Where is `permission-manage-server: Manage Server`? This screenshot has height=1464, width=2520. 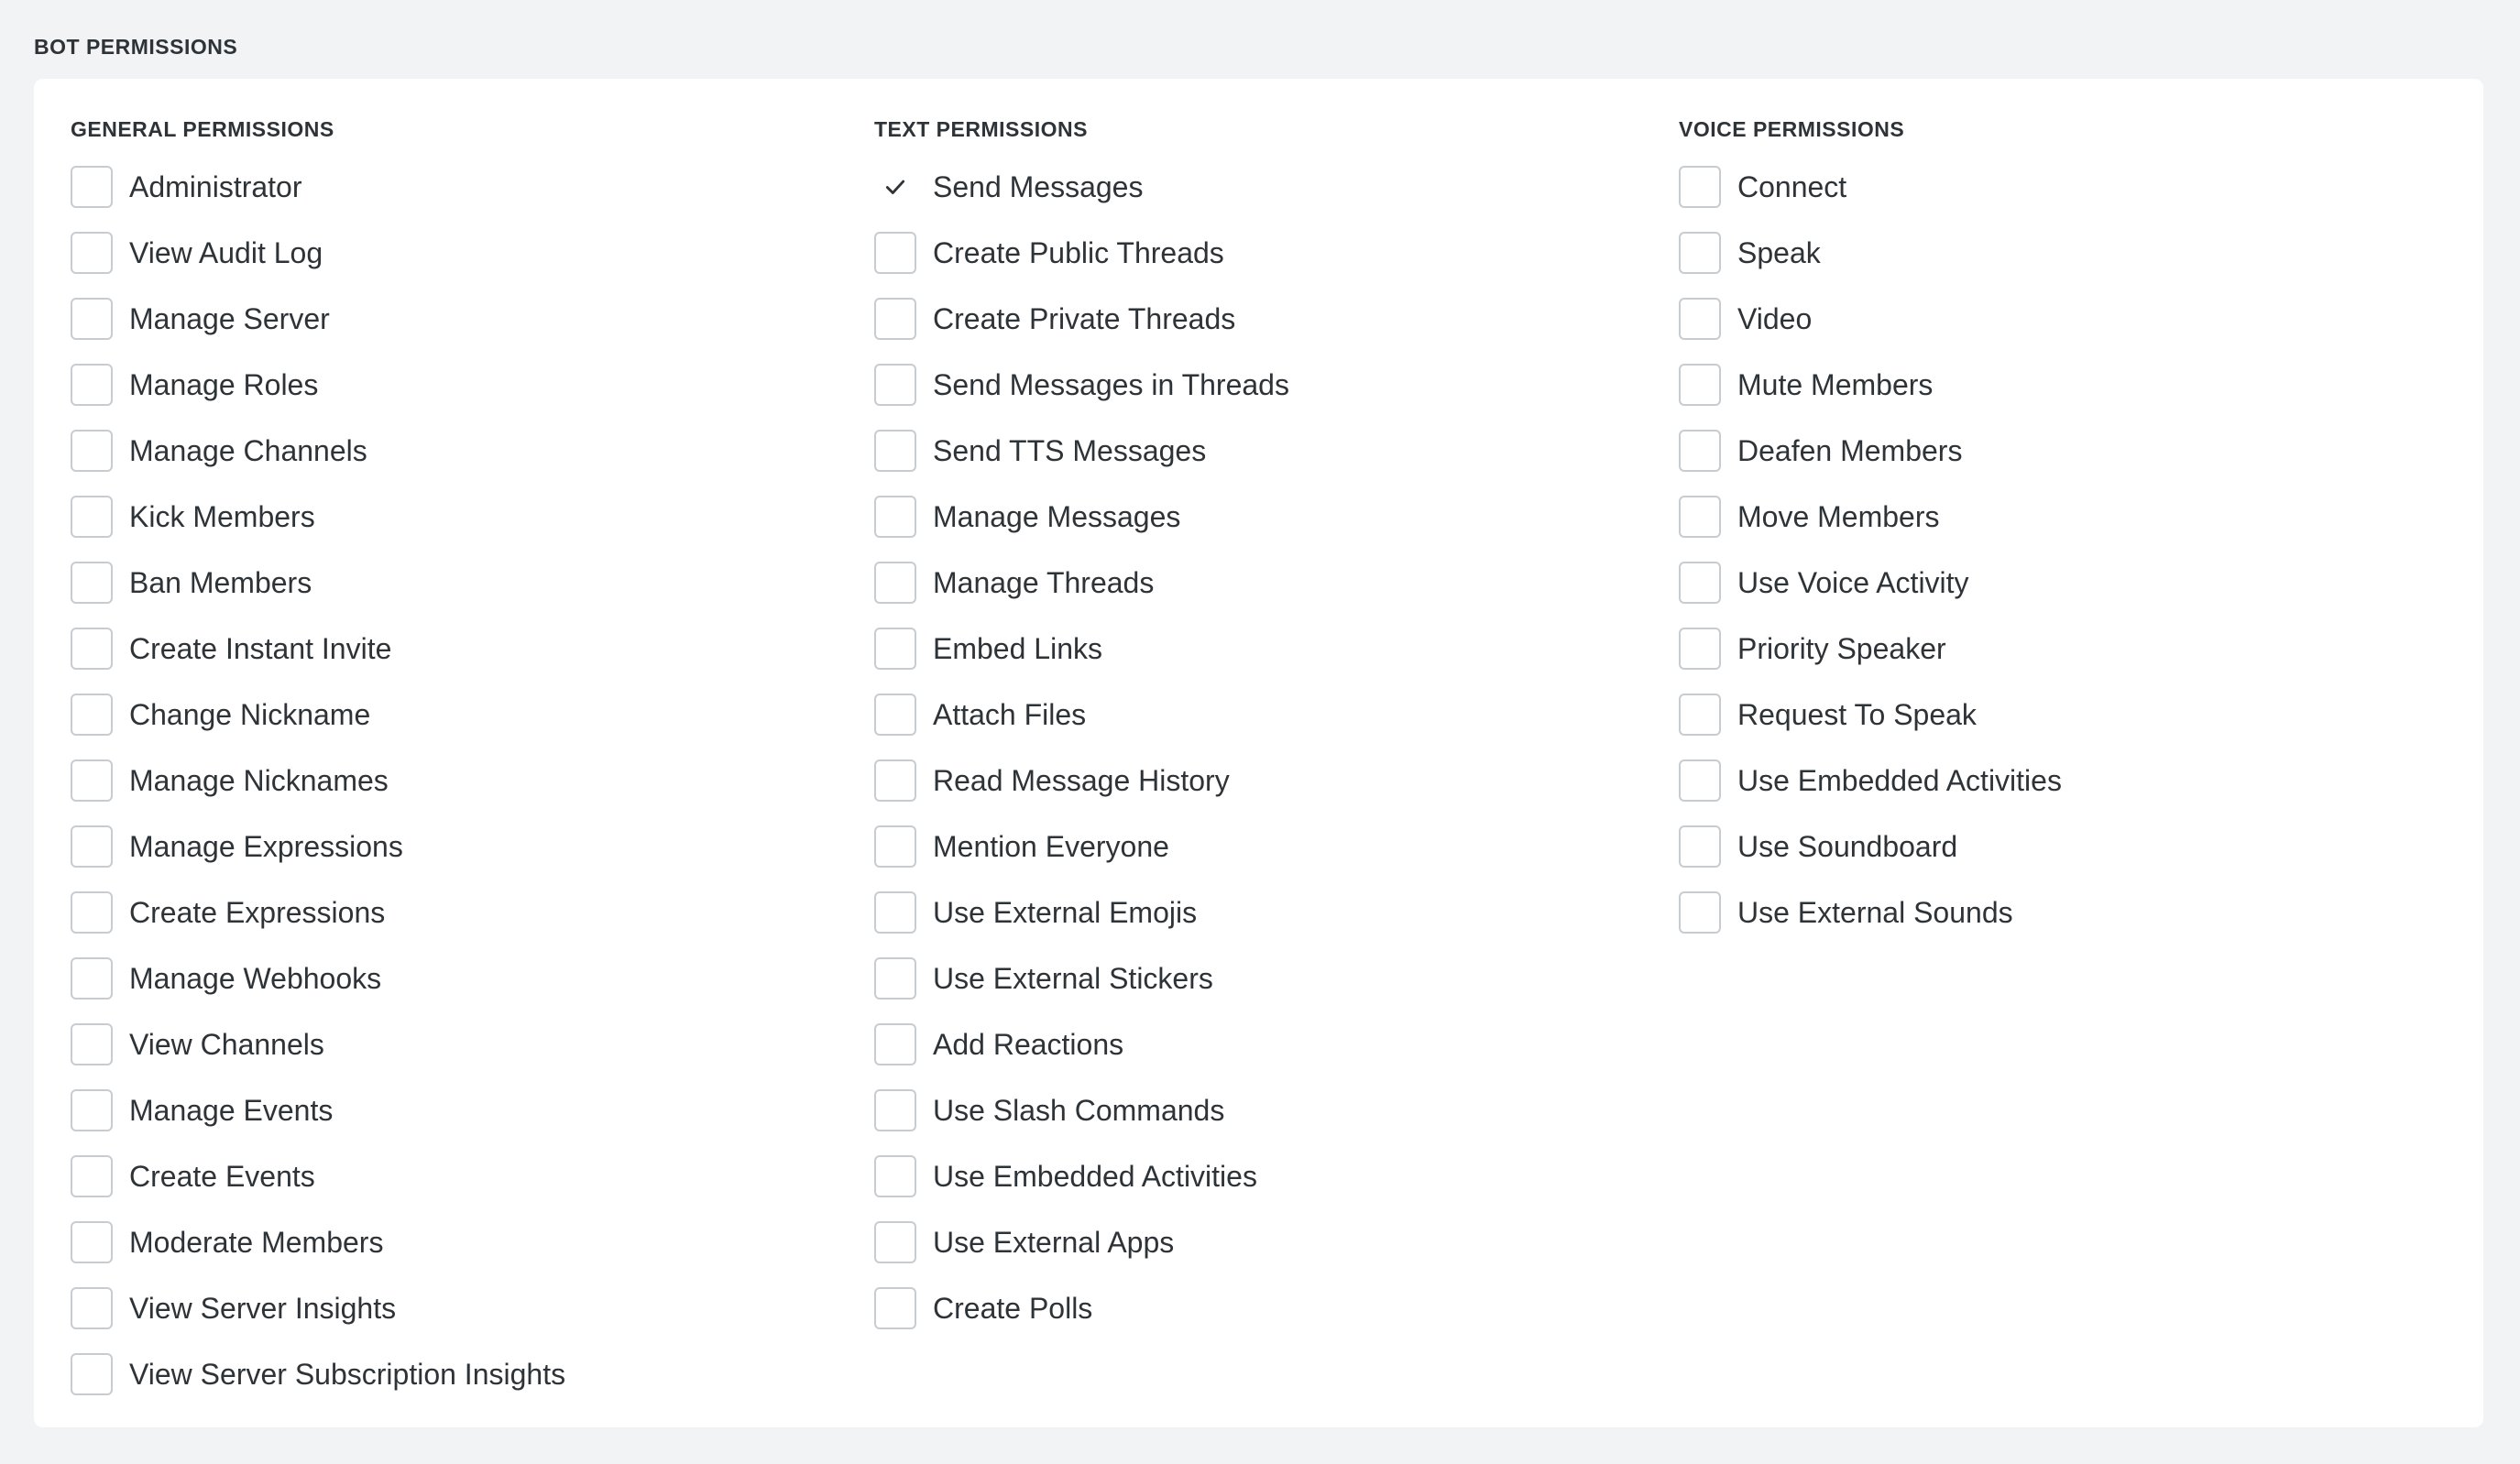 permission-manage-server: Manage Server is located at coordinates (465, 319).